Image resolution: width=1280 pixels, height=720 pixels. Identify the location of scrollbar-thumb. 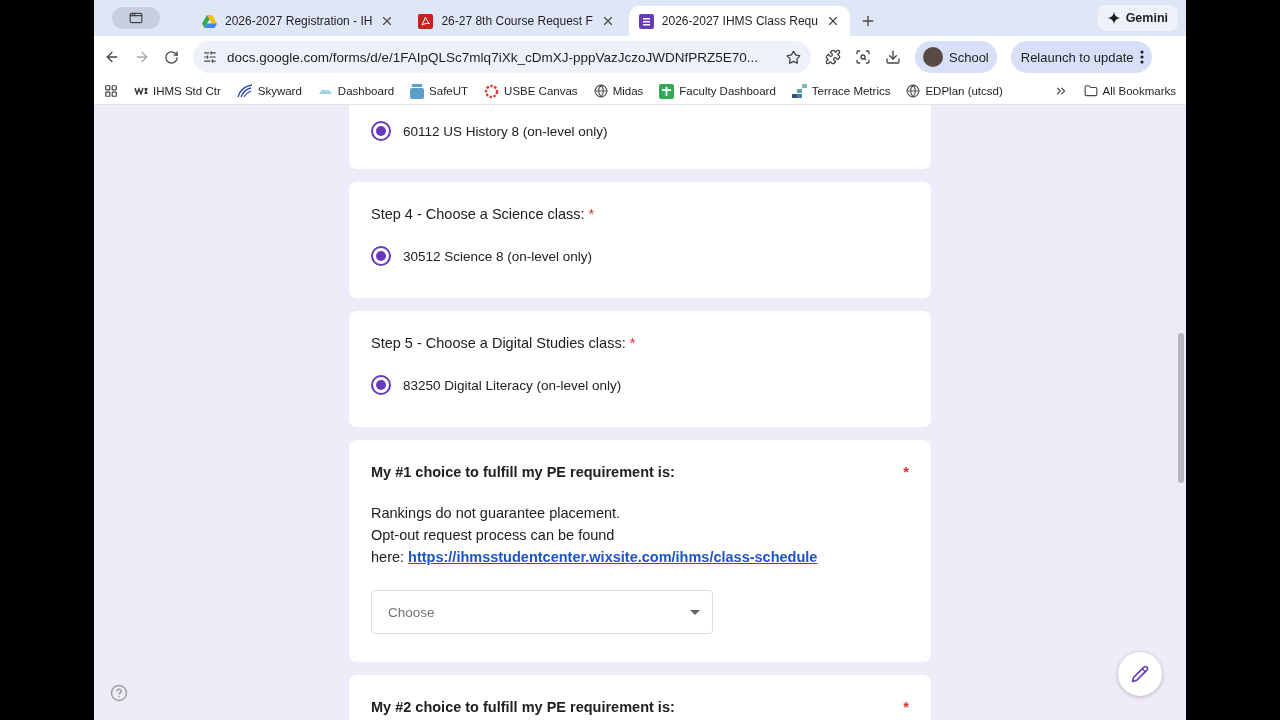
(1181, 408).